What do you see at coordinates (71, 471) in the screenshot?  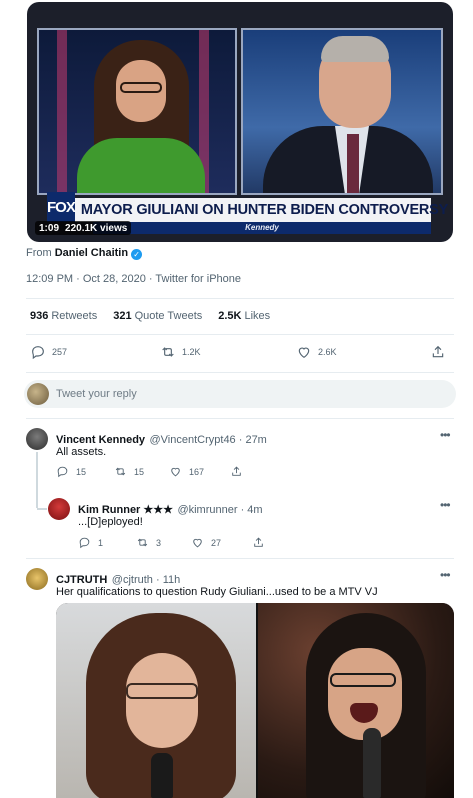 I see `reply-button: 15` at bounding box center [71, 471].